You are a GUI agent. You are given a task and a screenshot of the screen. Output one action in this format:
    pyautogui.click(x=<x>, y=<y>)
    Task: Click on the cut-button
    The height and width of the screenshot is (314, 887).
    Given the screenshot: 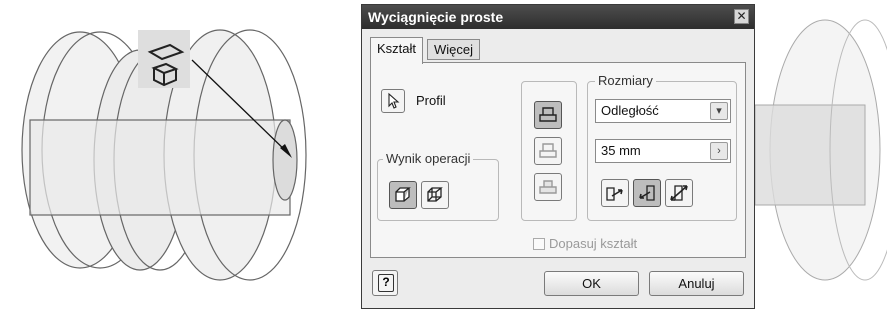 What is the action you would take?
    pyautogui.click(x=548, y=151)
    